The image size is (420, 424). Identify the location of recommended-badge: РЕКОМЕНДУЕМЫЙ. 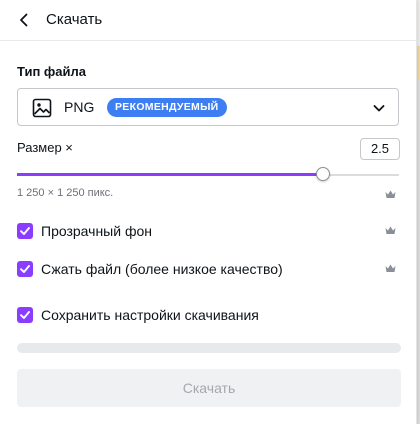
(167, 107).